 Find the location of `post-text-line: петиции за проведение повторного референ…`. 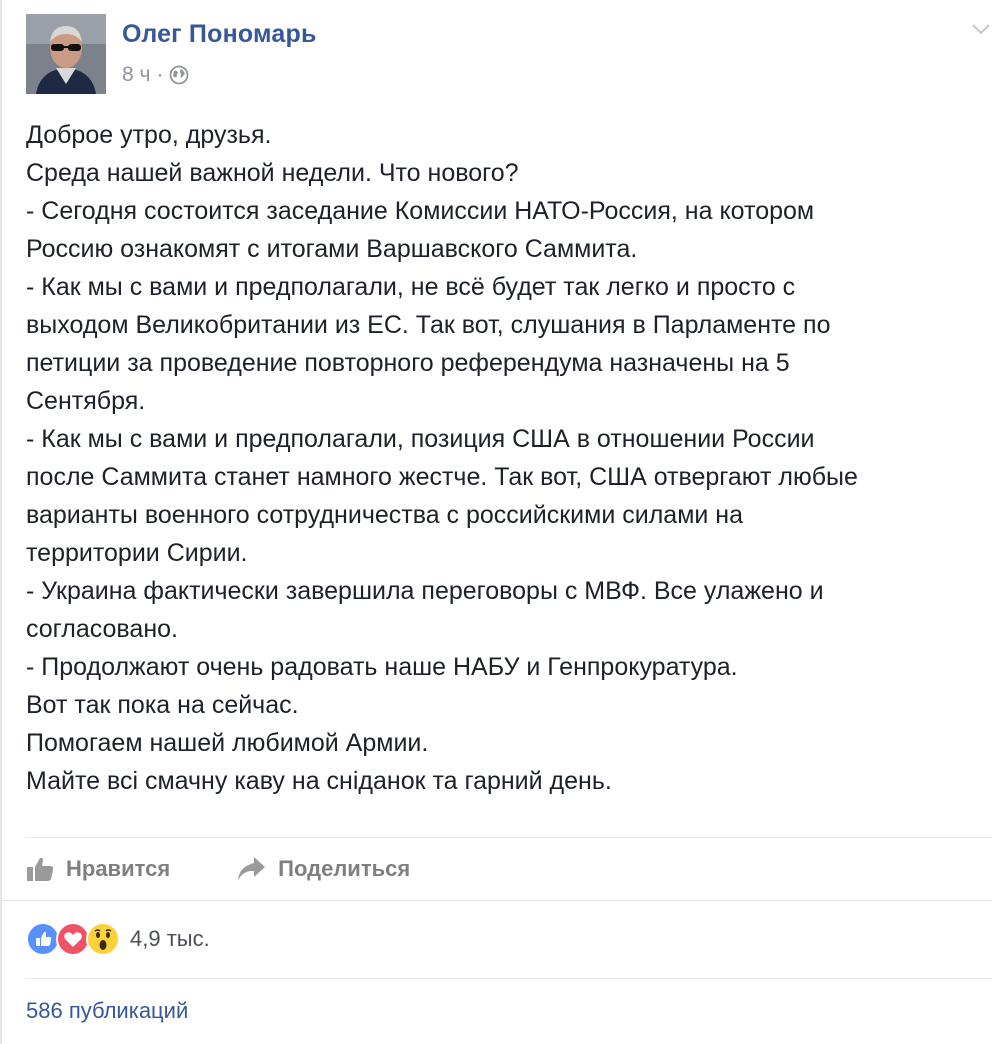

post-text-line: петиции за проведение повторного референ… is located at coordinates (408, 363).